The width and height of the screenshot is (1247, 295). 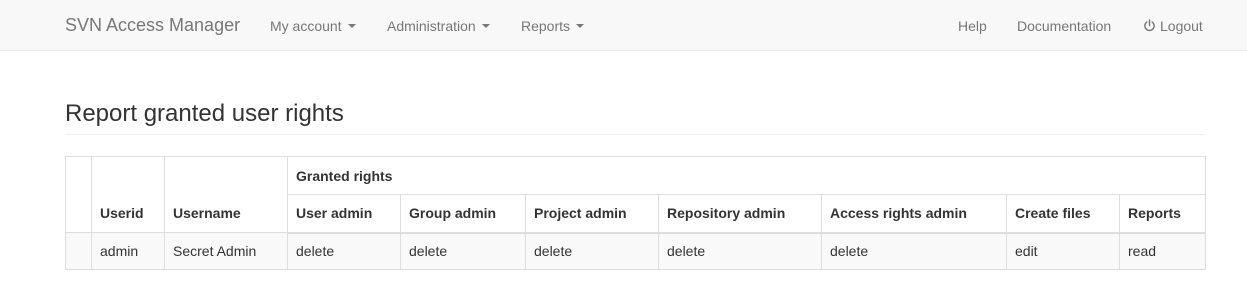 What do you see at coordinates (306, 26) in the screenshot?
I see `menu-my-account-label: My account` at bounding box center [306, 26].